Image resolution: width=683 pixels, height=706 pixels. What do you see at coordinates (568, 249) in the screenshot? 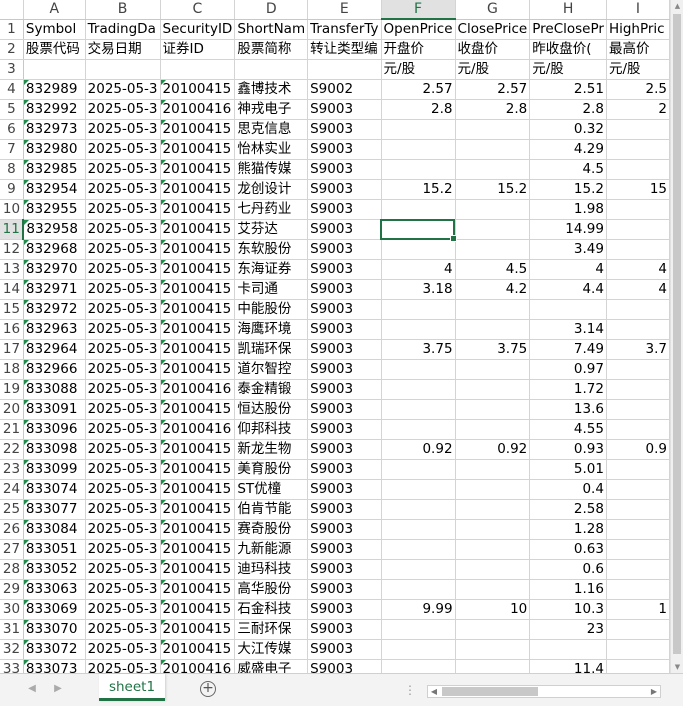
I see `cell: 3.49` at bounding box center [568, 249].